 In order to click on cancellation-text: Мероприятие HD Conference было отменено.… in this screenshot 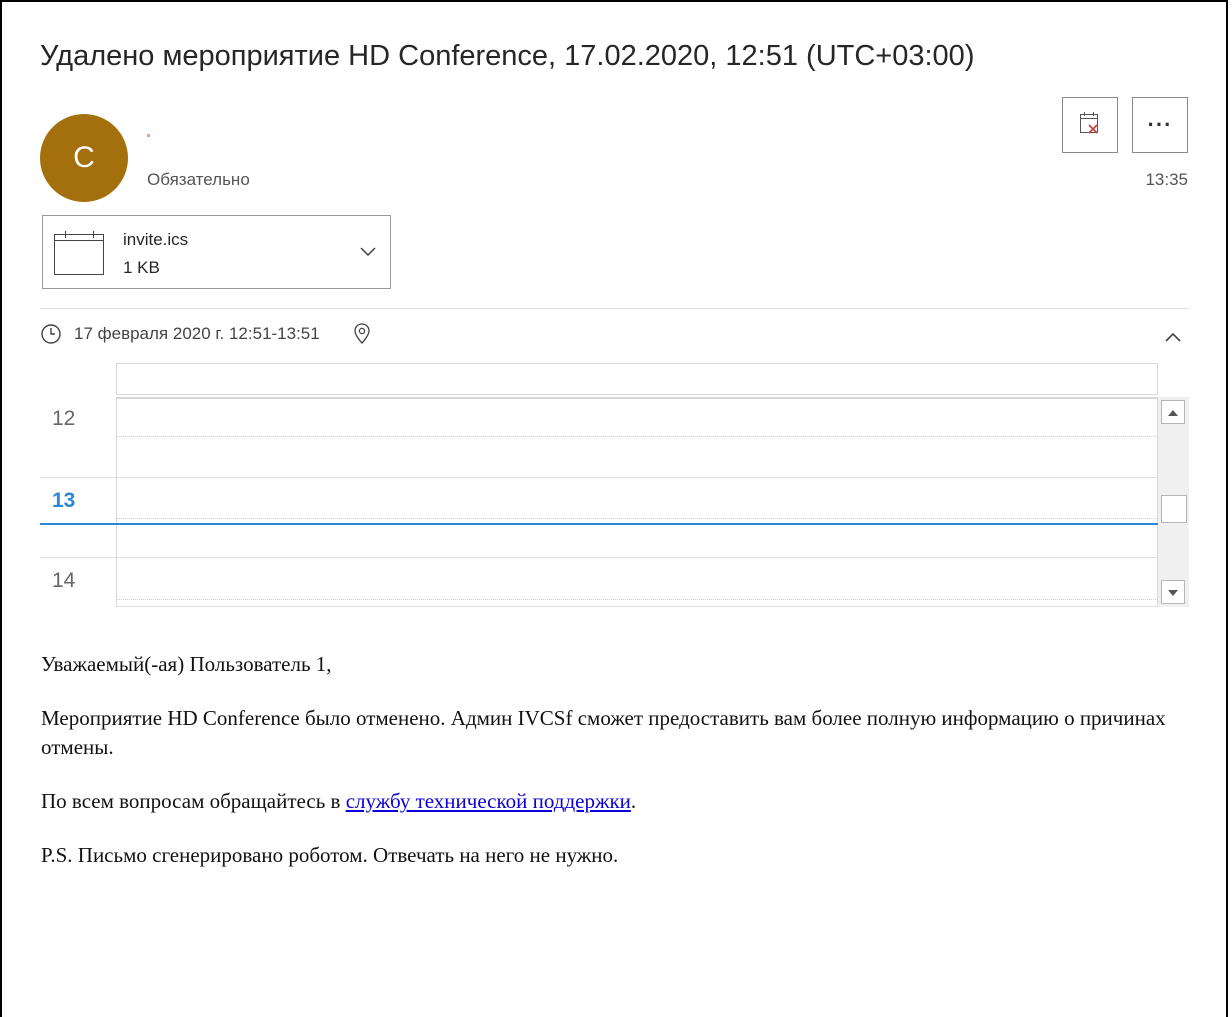, I will do `click(603, 732)`.